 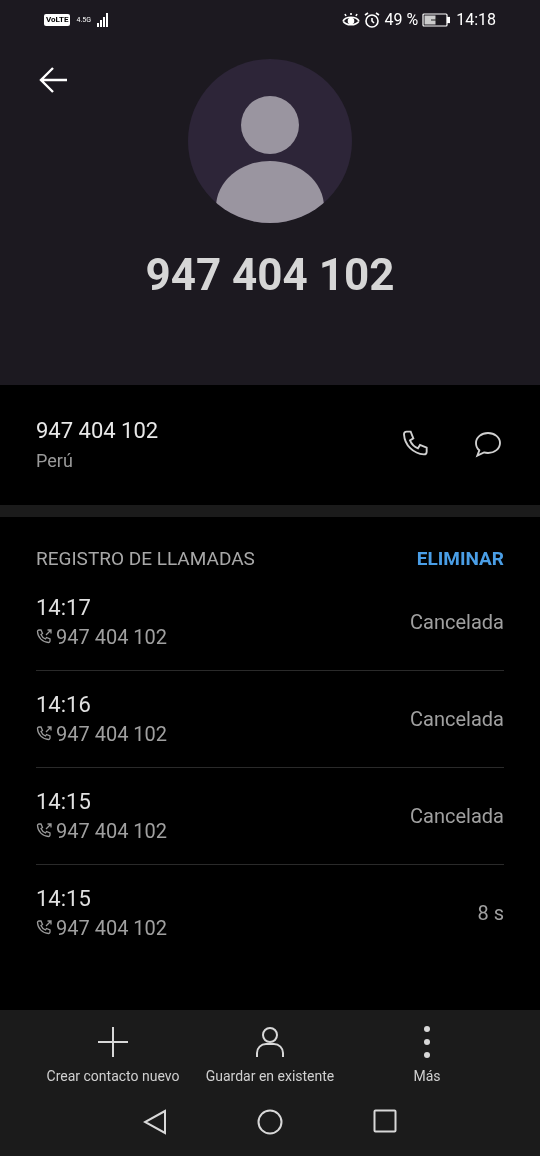 I want to click on battery-percent: 49 %, so click(x=401, y=20).